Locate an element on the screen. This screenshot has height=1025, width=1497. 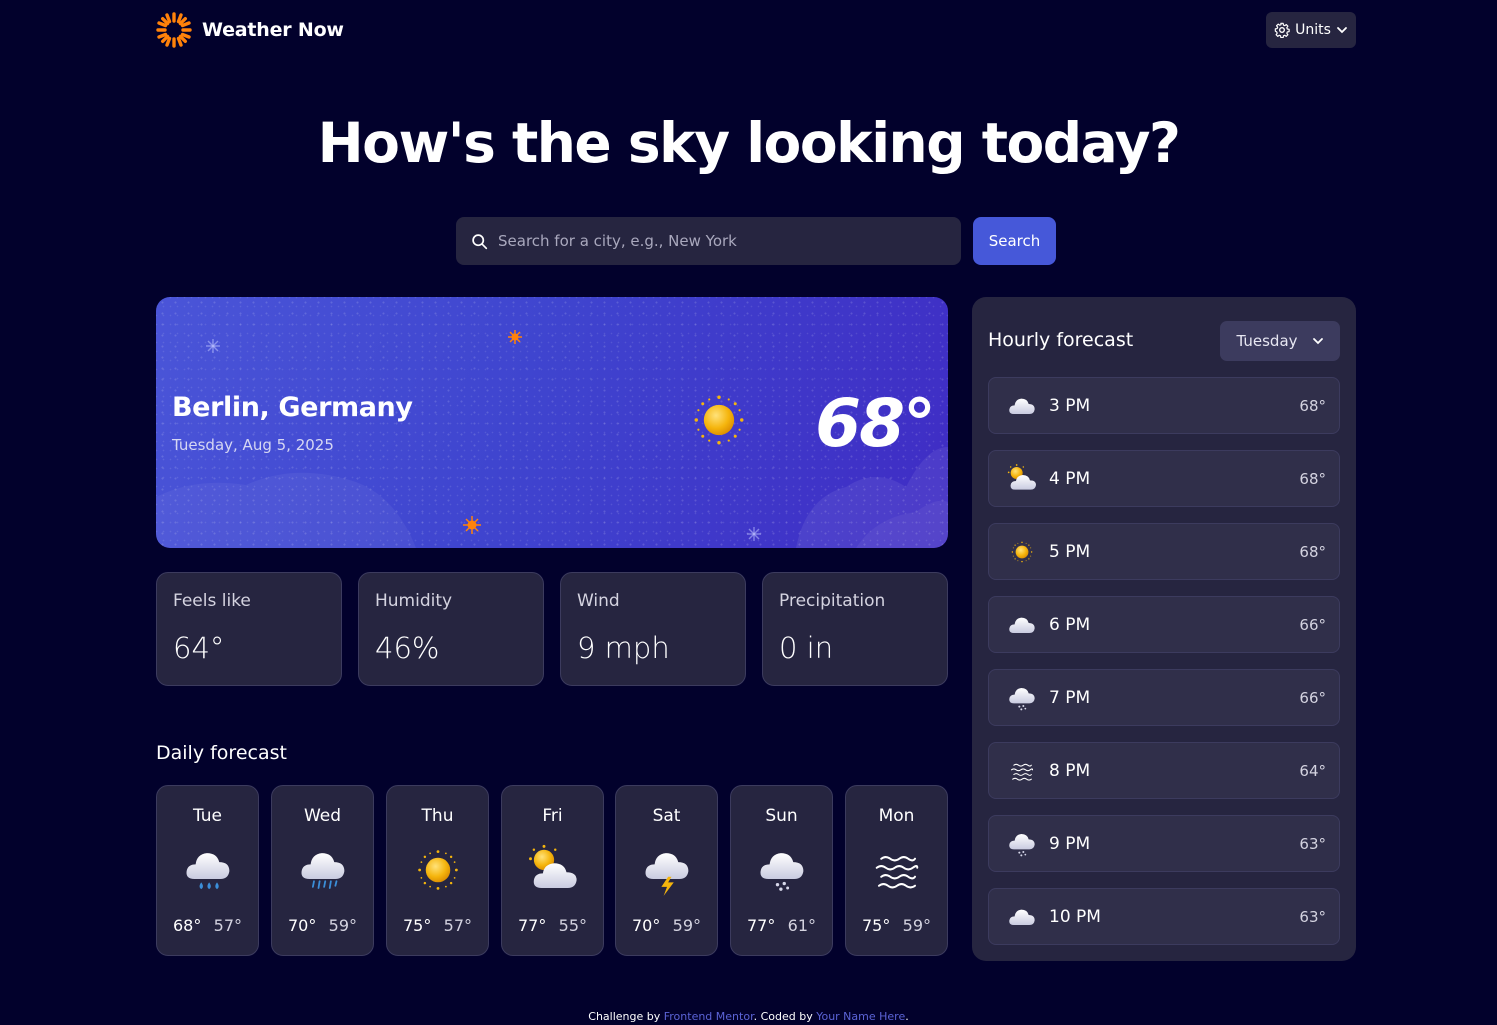
stat-label: Feels like is located at coordinates (212, 601).